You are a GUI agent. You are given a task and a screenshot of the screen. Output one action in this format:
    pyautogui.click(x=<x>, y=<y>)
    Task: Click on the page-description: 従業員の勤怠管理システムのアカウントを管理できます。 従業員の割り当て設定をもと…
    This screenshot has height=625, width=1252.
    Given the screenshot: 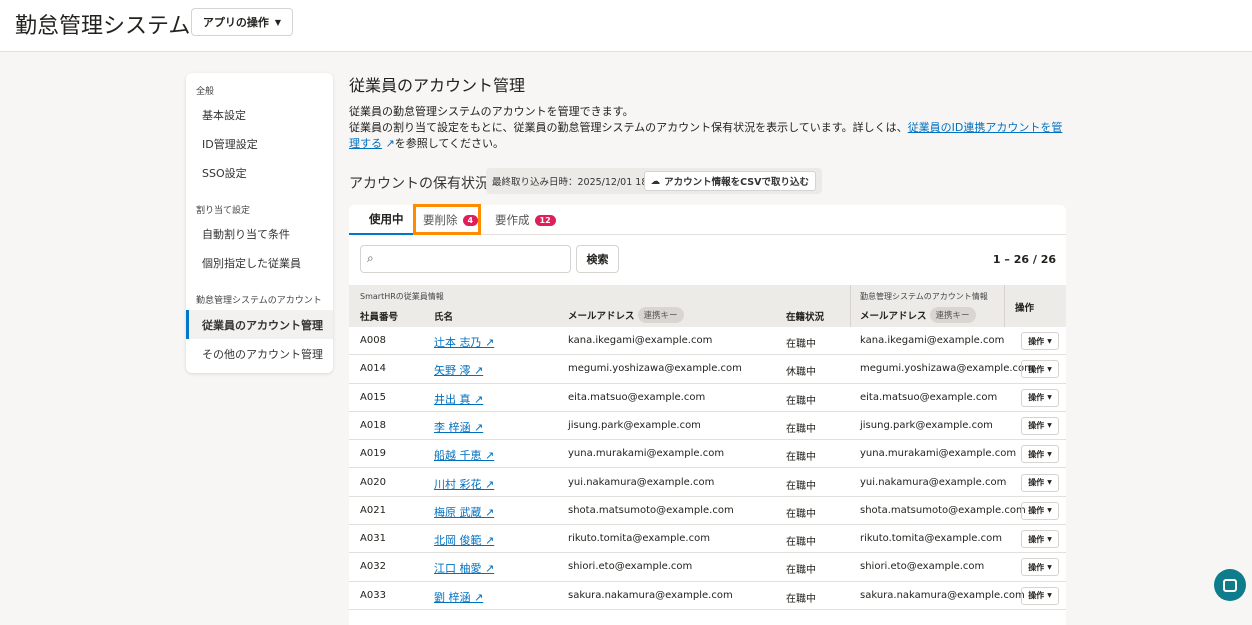 What is the action you would take?
    pyautogui.click(x=709, y=128)
    